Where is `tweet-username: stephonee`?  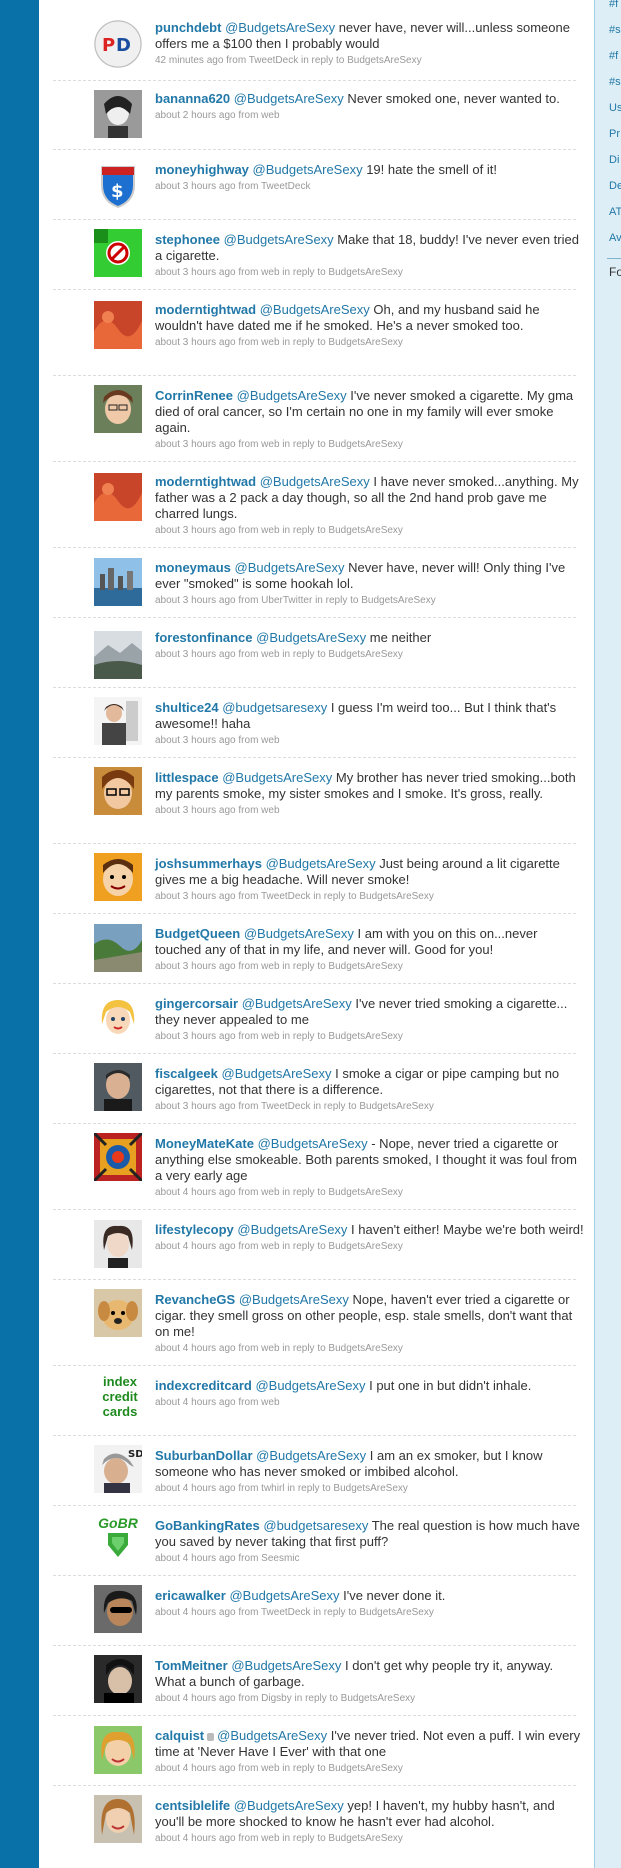 tweet-username: stephonee is located at coordinates (187, 239).